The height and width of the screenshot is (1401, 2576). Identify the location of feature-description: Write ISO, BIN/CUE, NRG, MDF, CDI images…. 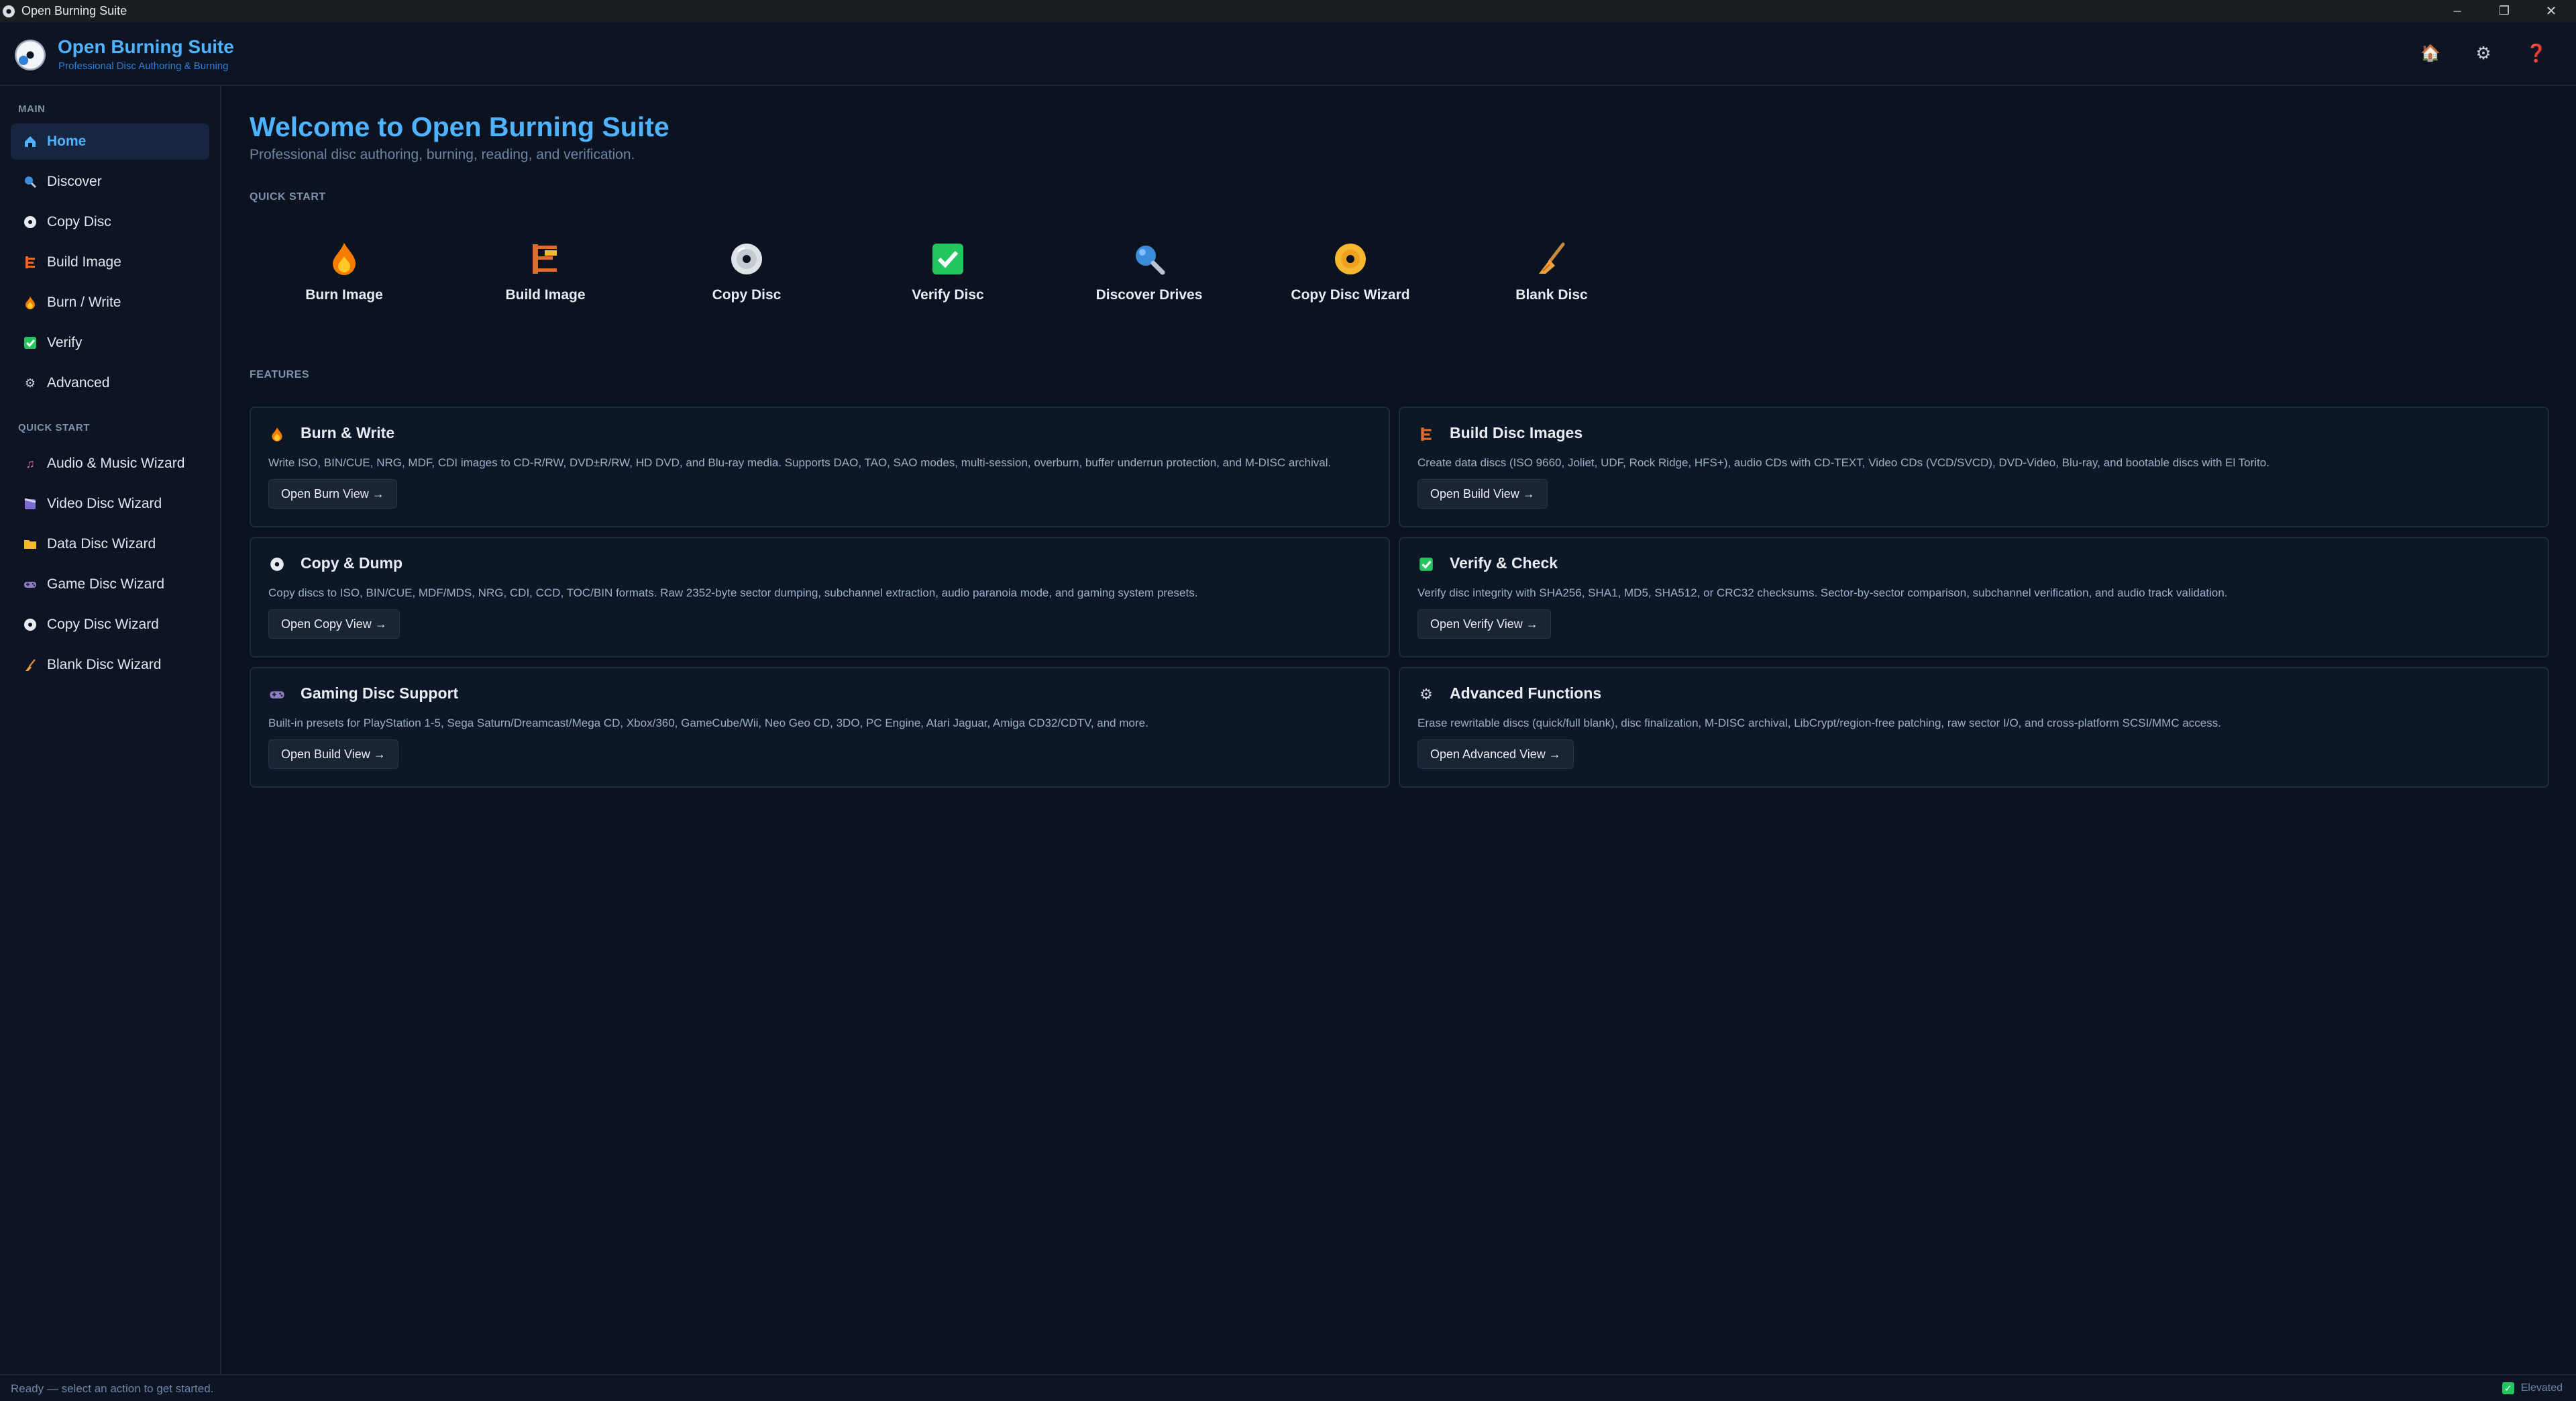
(800, 463).